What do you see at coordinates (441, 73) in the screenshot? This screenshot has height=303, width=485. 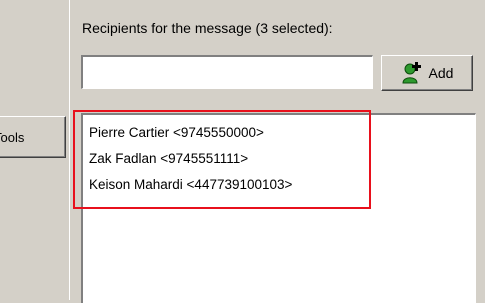 I see `add-button-label: Add` at bounding box center [441, 73].